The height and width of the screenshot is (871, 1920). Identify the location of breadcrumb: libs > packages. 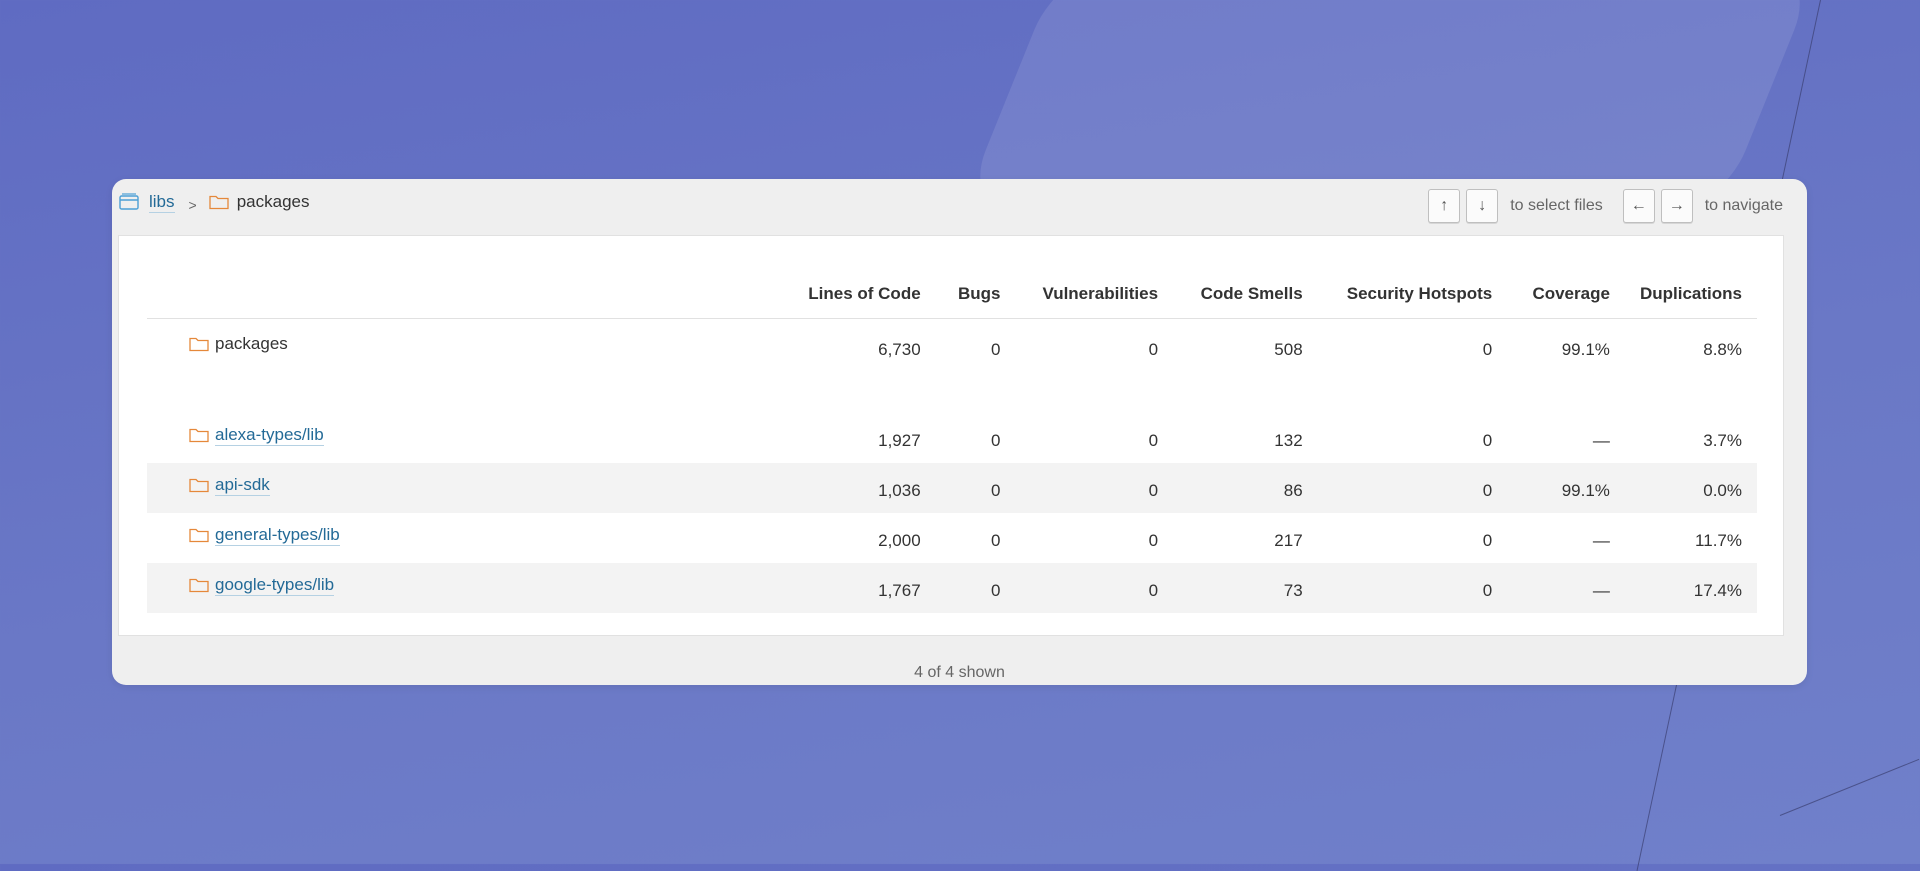
(214, 202).